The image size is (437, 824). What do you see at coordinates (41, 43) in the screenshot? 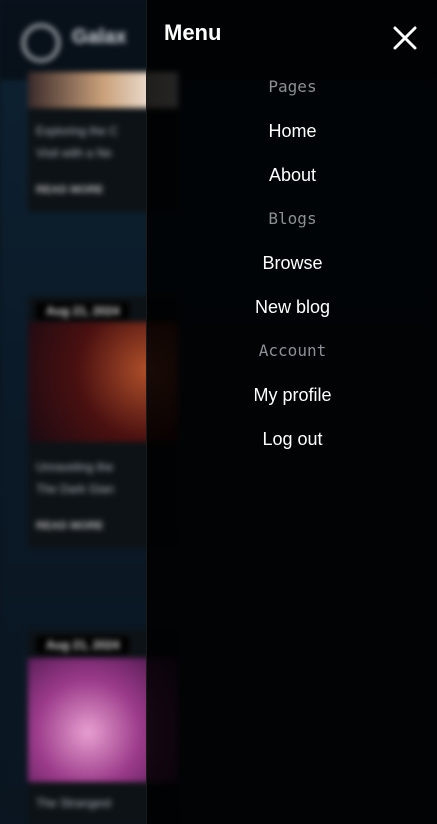
I see `logo-icon` at bounding box center [41, 43].